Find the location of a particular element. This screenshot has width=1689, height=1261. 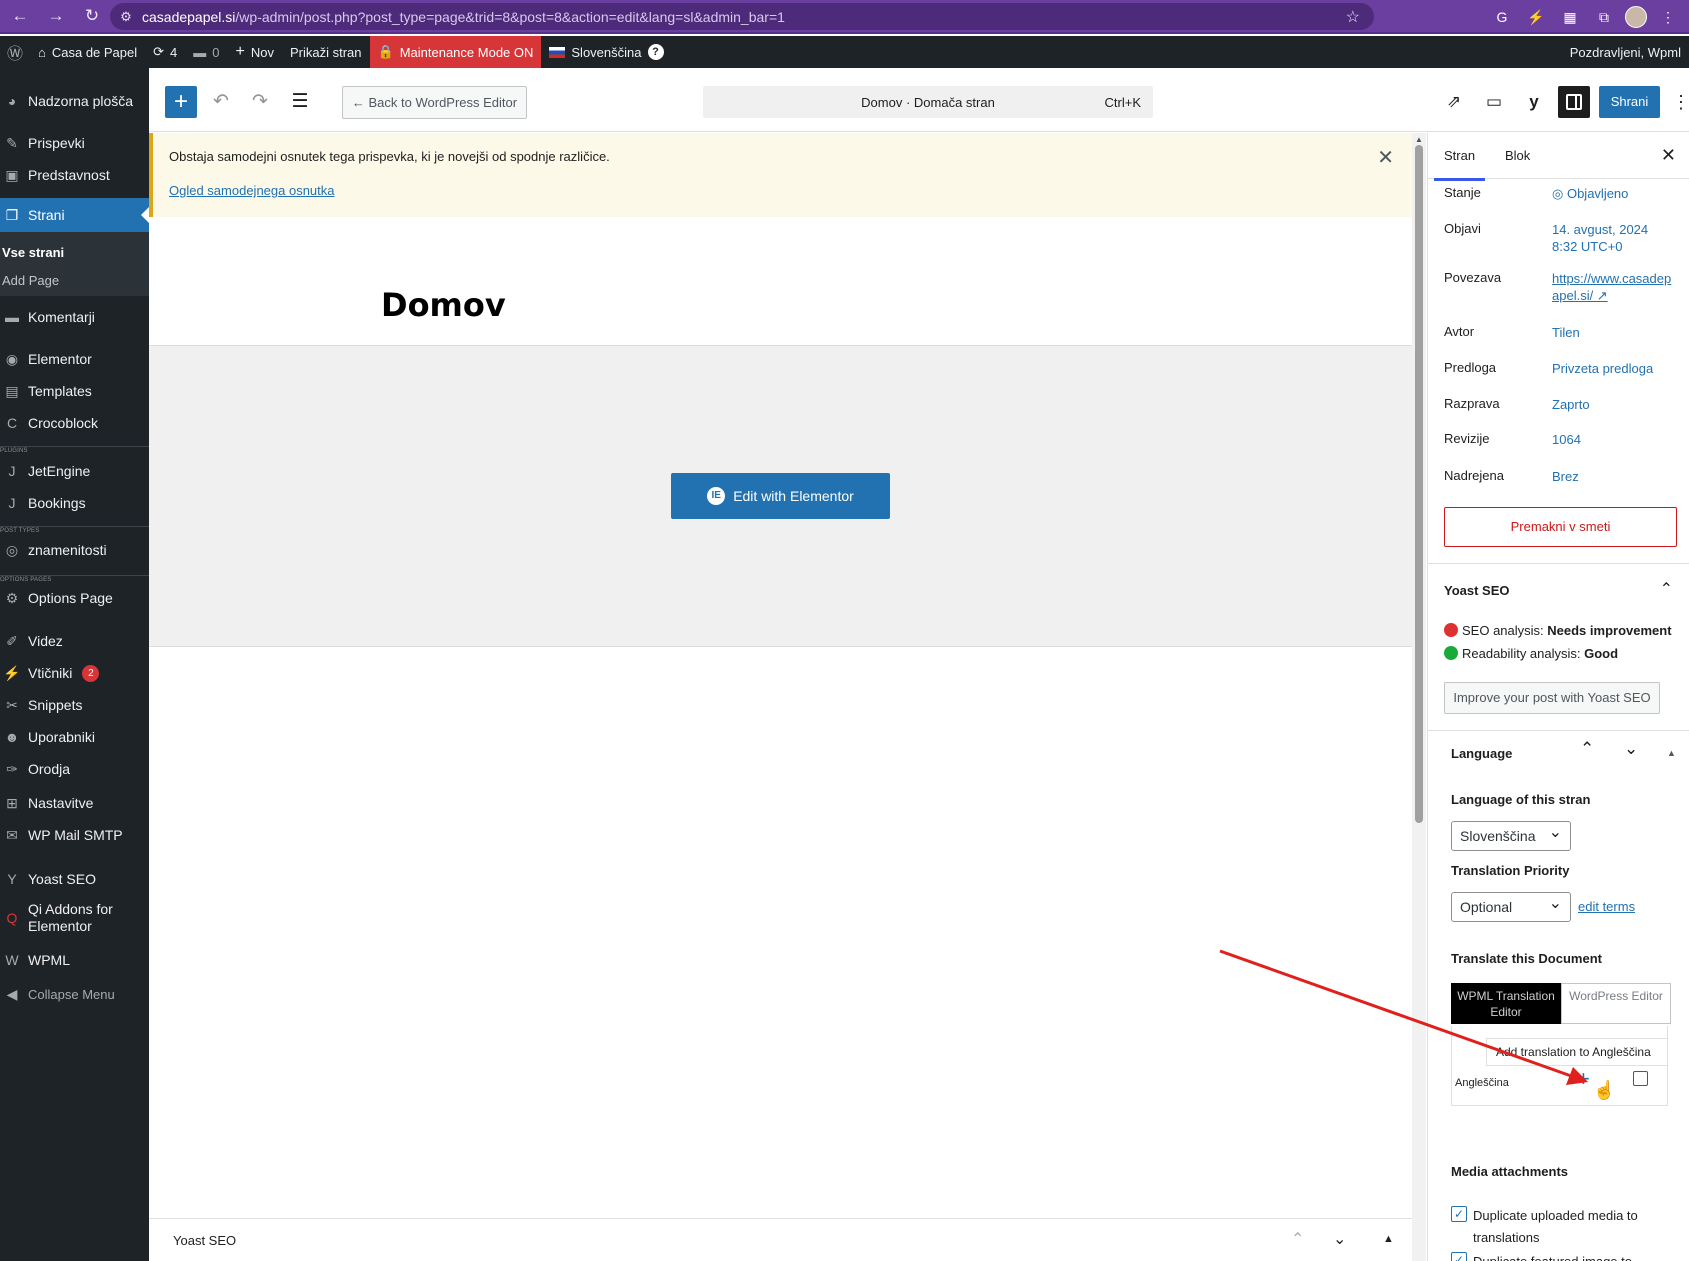

improve-with-yoast-button: Improve your post with Yoast SEO is located at coordinates (1552, 698).